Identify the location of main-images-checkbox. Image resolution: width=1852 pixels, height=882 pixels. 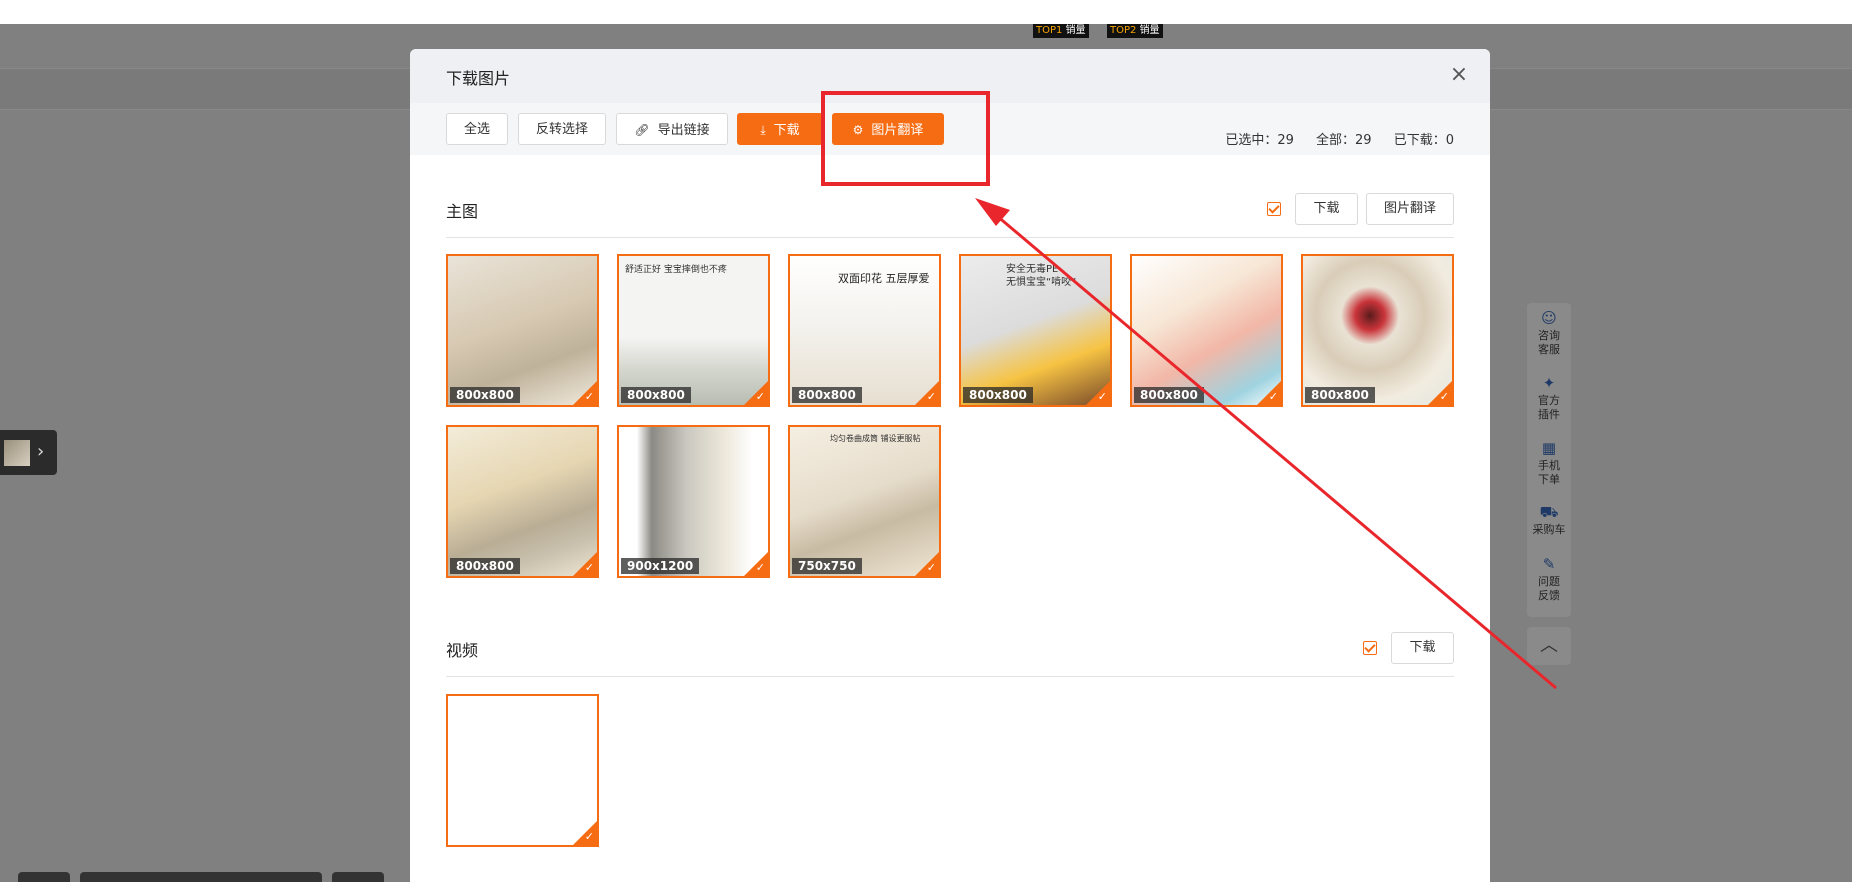
(1274, 209).